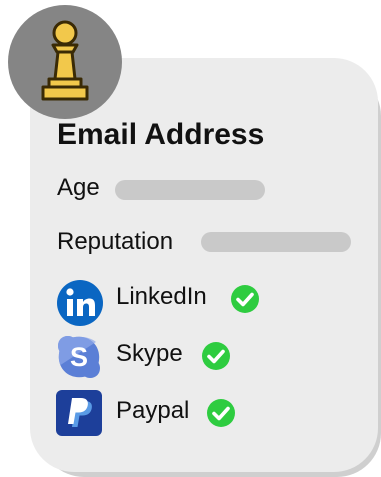  Describe the element at coordinates (78, 187) in the screenshot. I see `age-label: Age` at that location.